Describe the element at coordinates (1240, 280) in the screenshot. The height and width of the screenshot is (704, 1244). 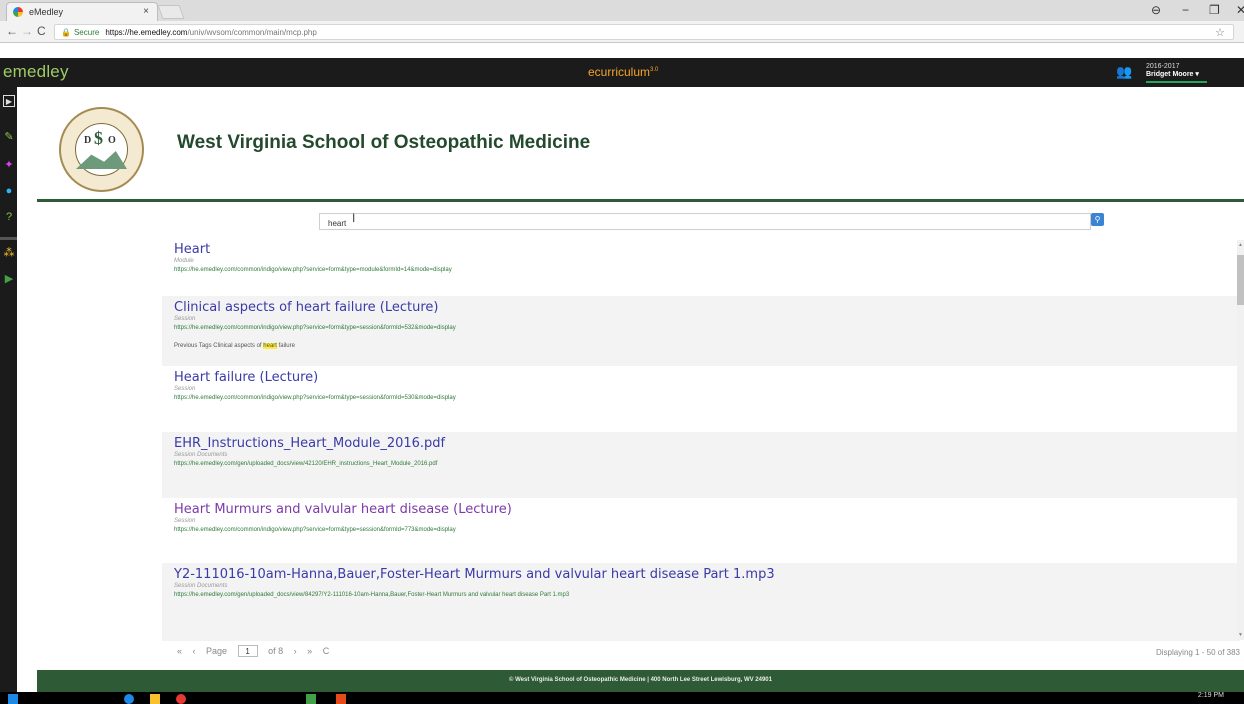
I see `scroll-thumb` at that location.